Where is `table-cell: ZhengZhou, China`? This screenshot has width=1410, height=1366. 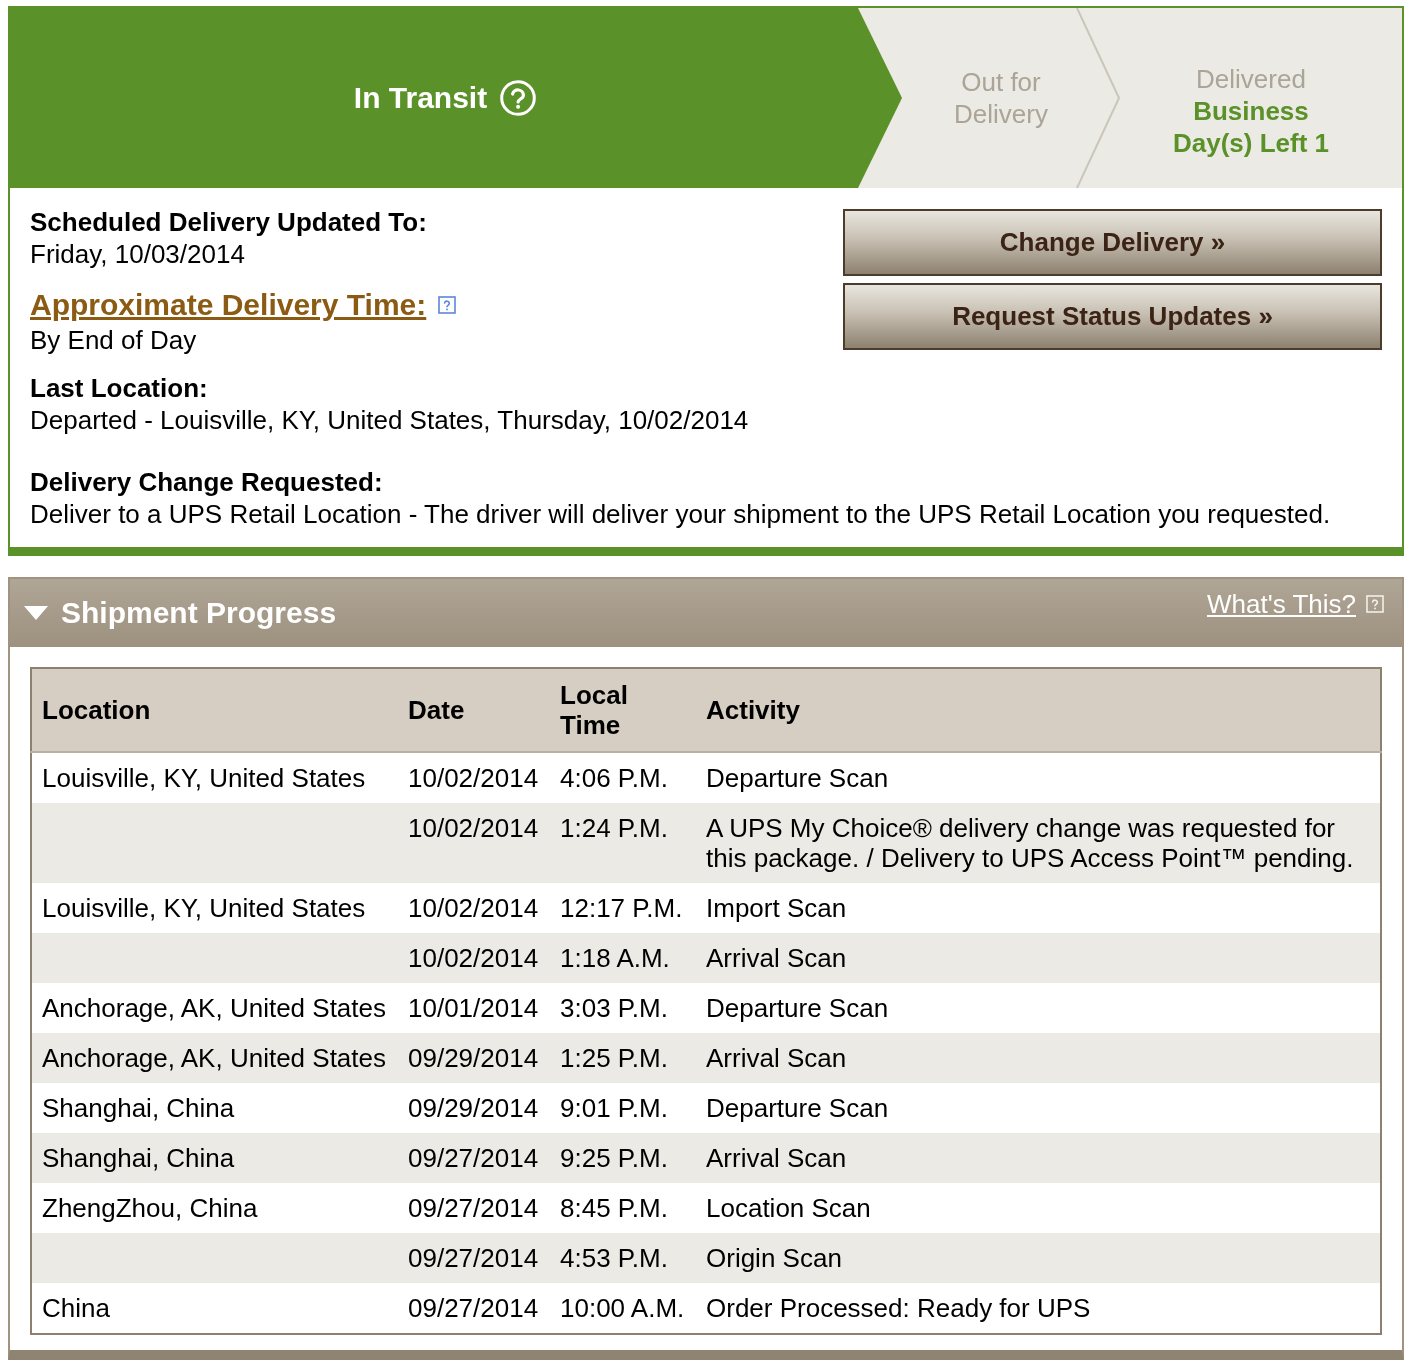
table-cell: ZhengZhou, China is located at coordinates (214, 1208).